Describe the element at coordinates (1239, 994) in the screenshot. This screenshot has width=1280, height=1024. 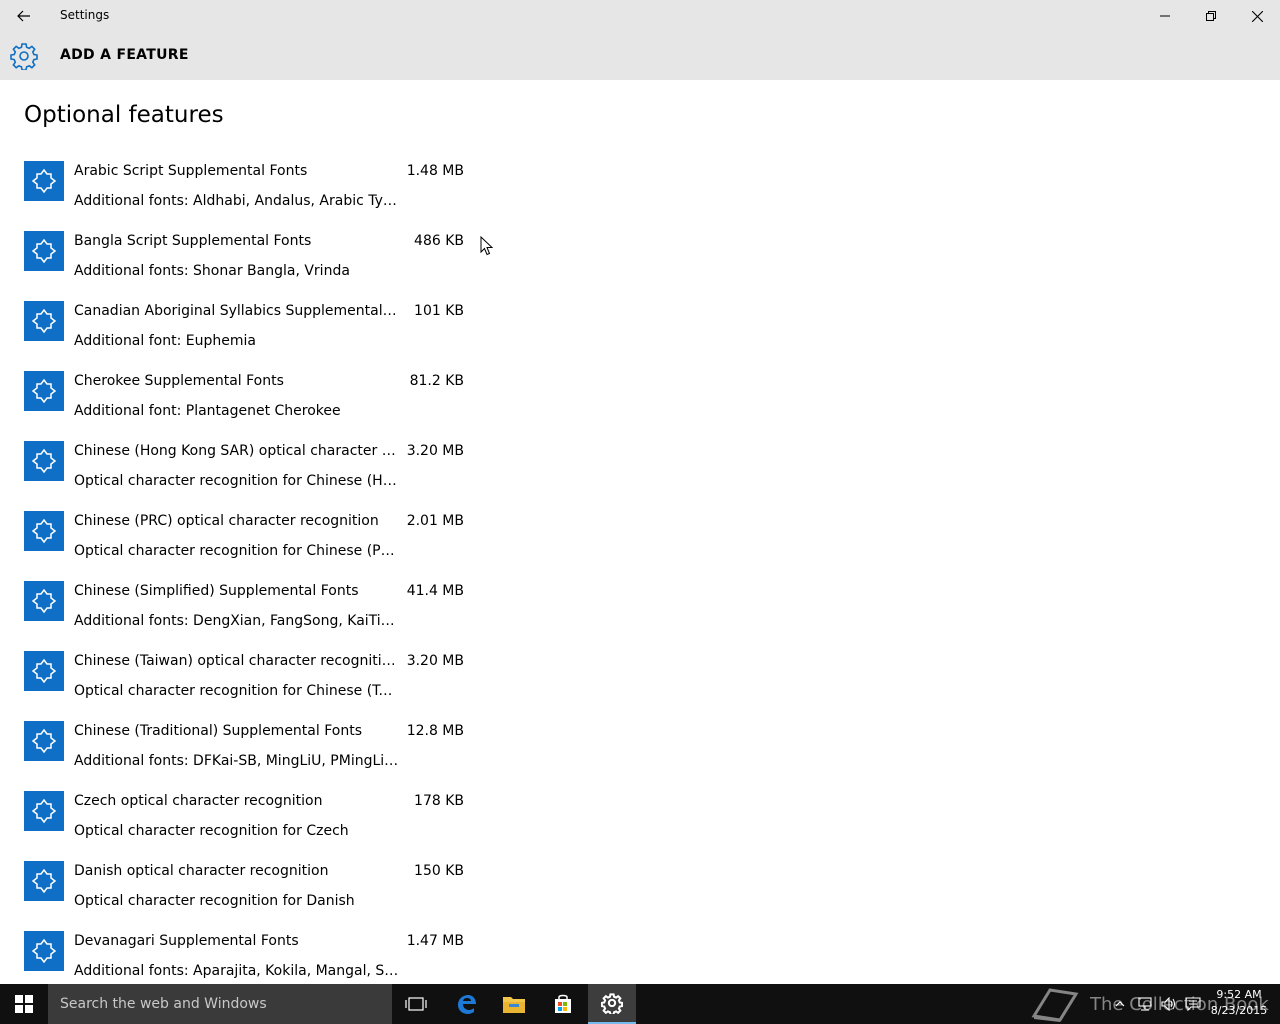
I see `clock-time: 9:52 AM` at that location.